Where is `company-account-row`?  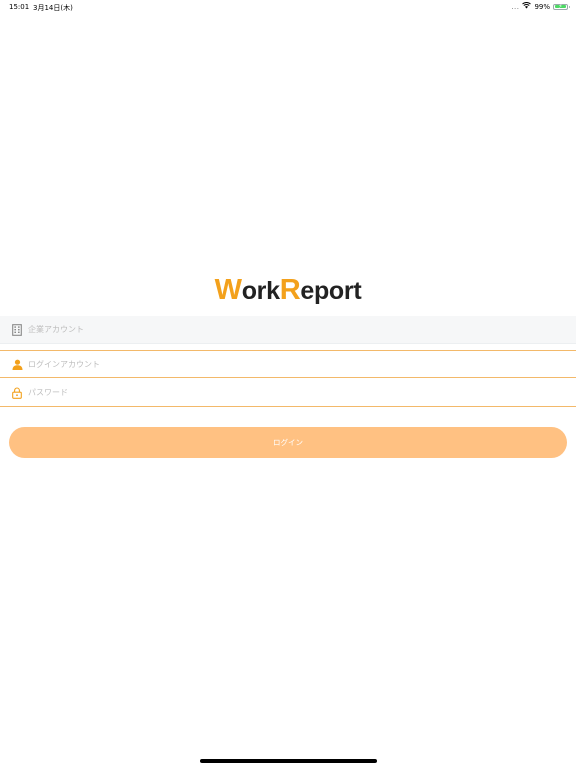 company-account-row is located at coordinates (288, 330).